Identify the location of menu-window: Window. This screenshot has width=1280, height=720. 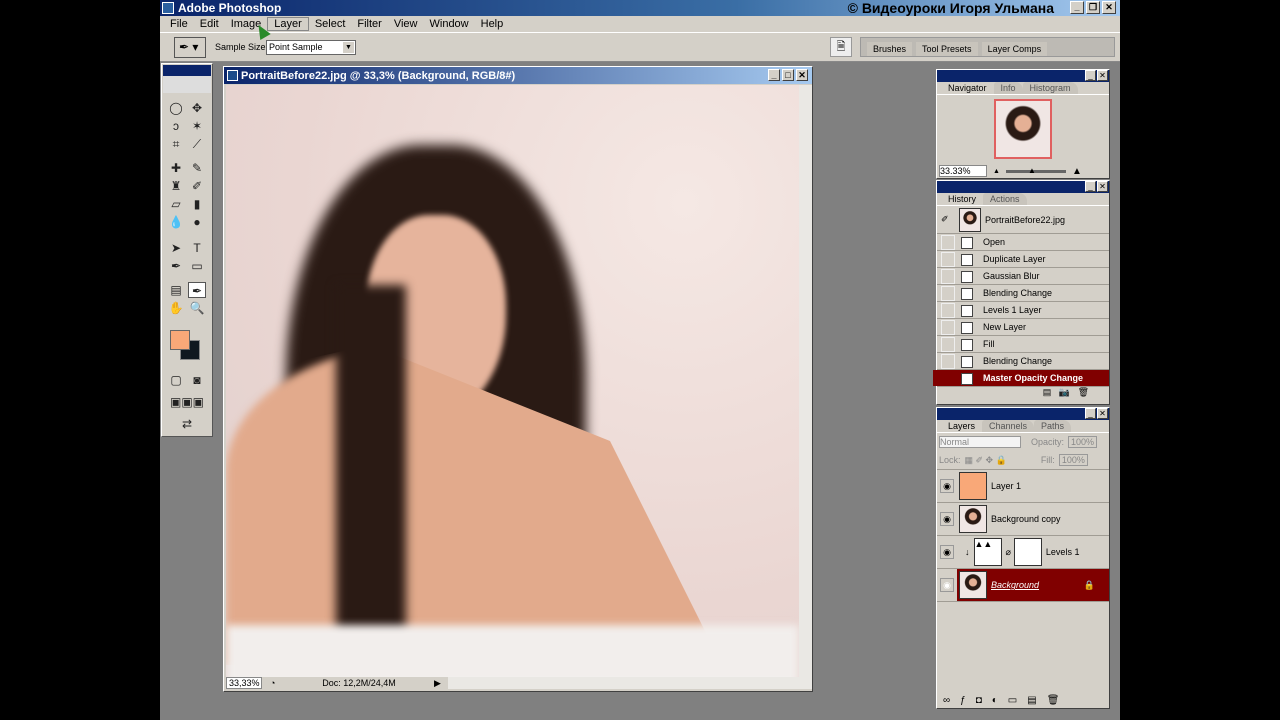
(449, 24).